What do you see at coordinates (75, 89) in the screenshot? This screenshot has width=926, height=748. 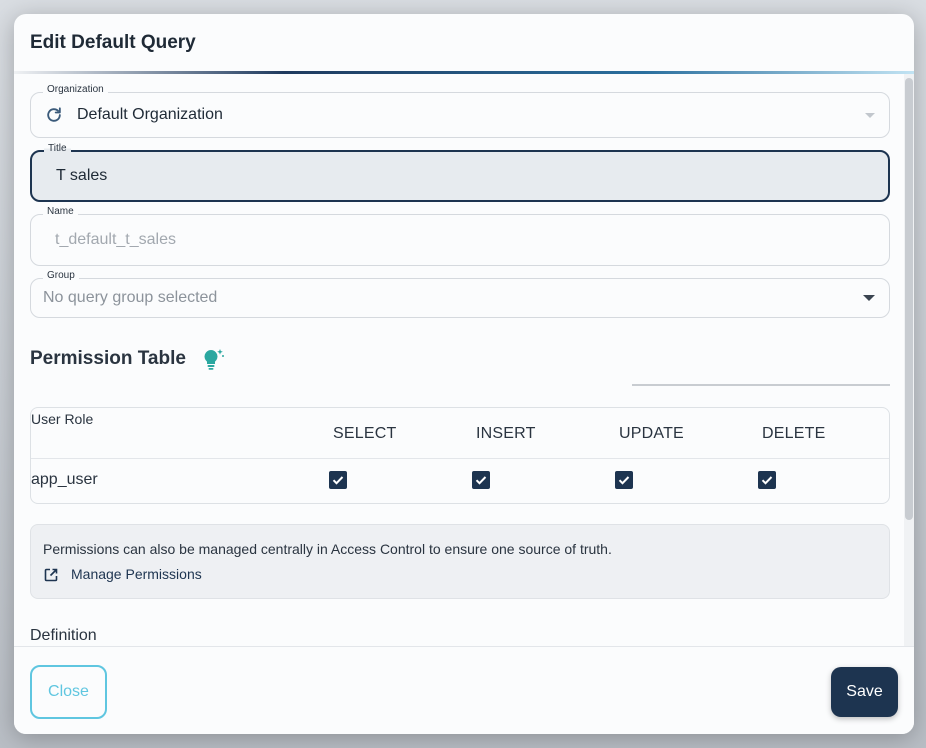 I see `organization-label: Organization` at bounding box center [75, 89].